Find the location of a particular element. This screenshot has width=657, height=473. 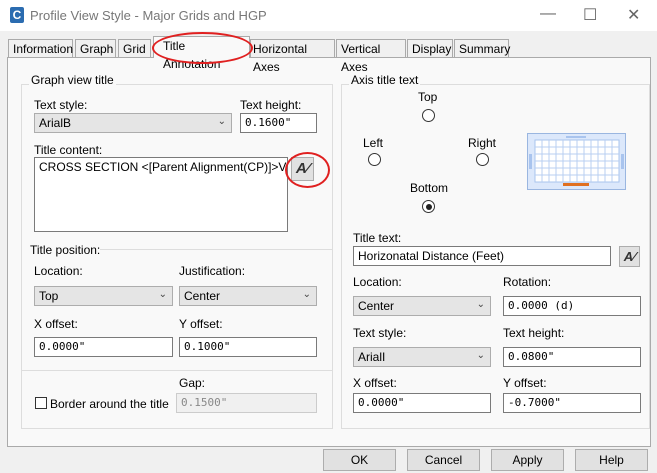

maximize-icon: ☐ is located at coordinates (590, 15).